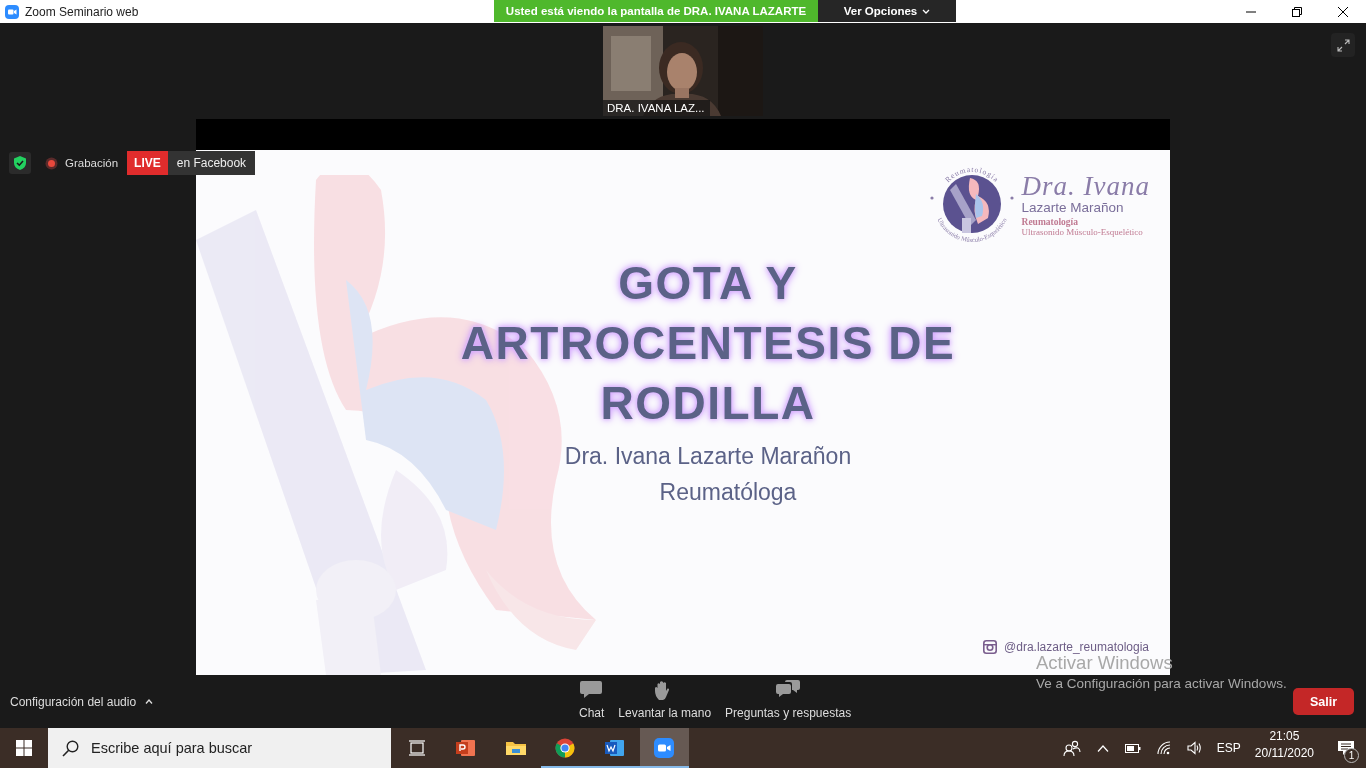 Image resolution: width=1366 pixels, height=768 pixels. I want to click on caret-down-icon, so click(926, 11).